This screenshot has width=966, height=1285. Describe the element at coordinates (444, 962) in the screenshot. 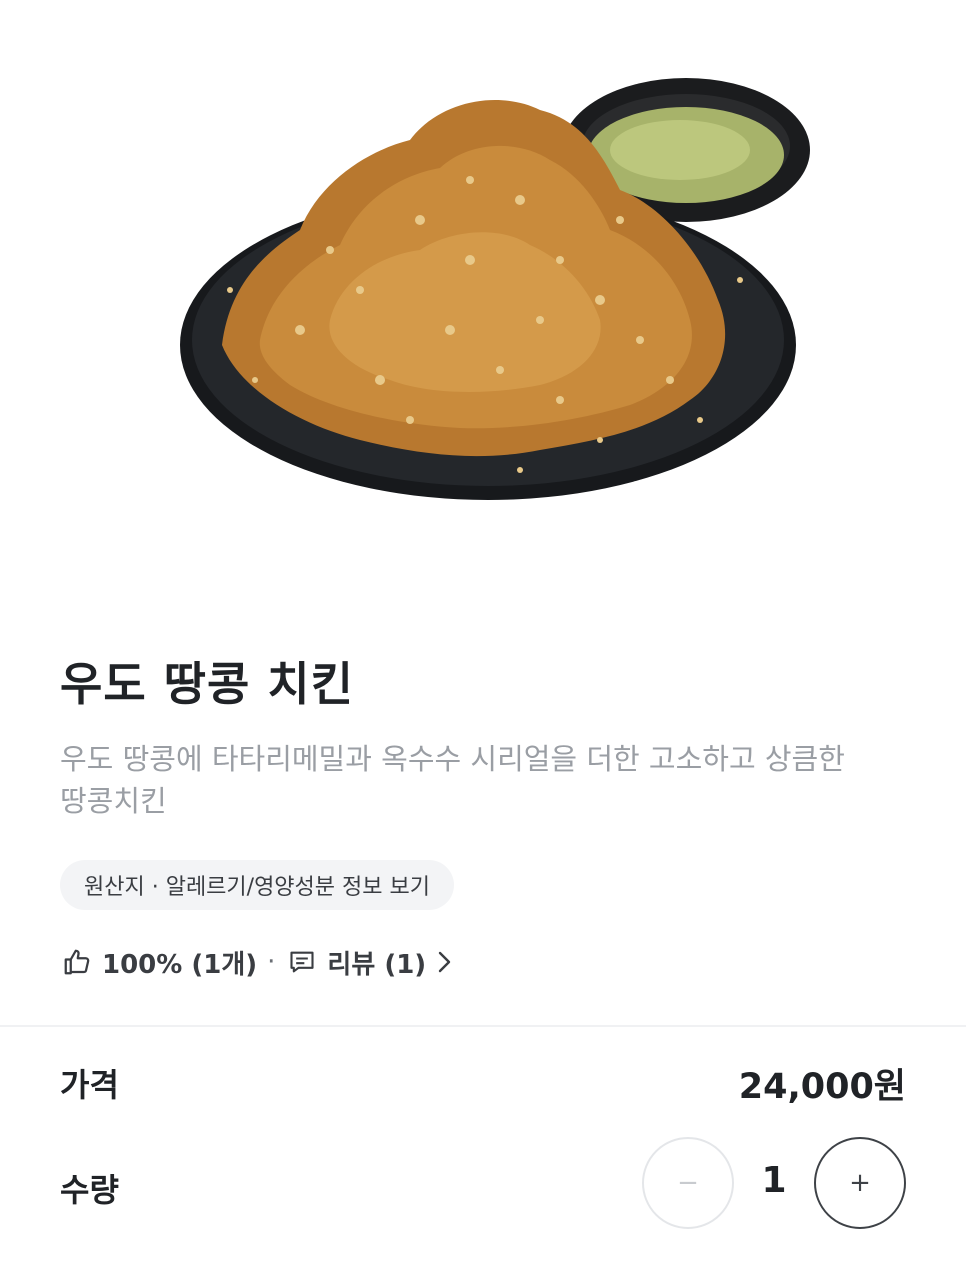

I see `chevron-right-icon` at that location.